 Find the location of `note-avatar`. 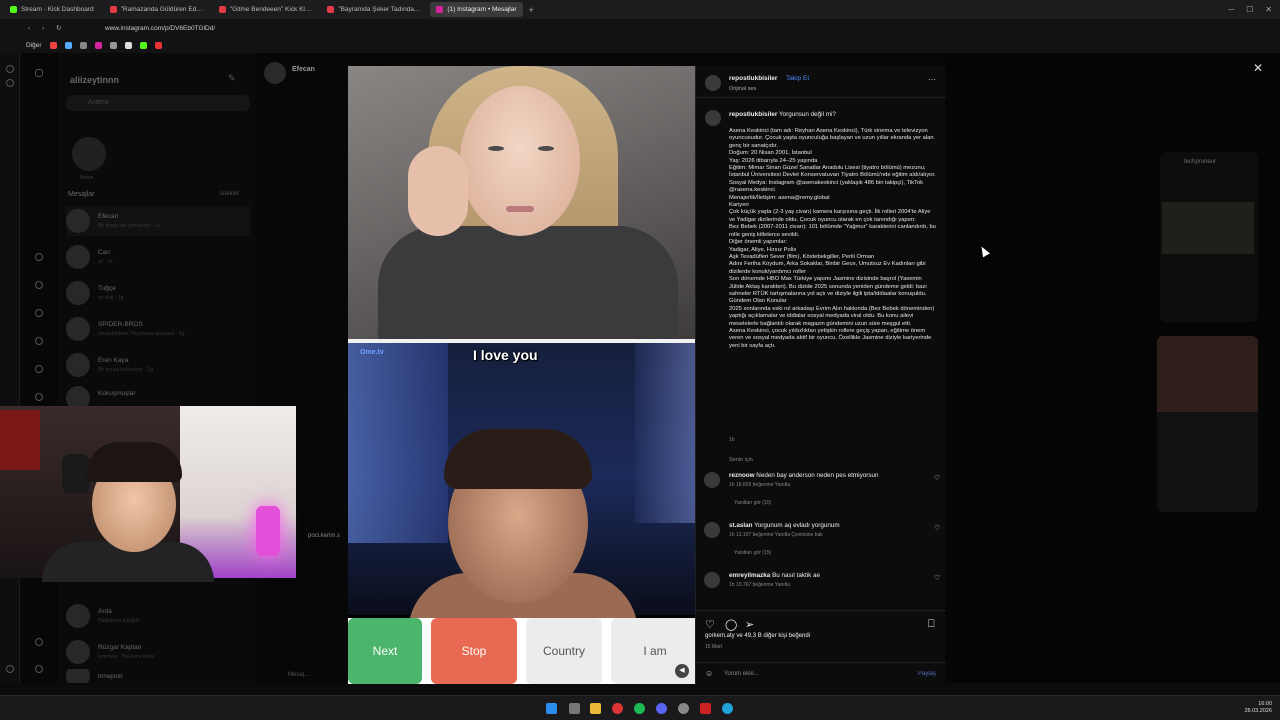

note-avatar is located at coordinates (89, 154).